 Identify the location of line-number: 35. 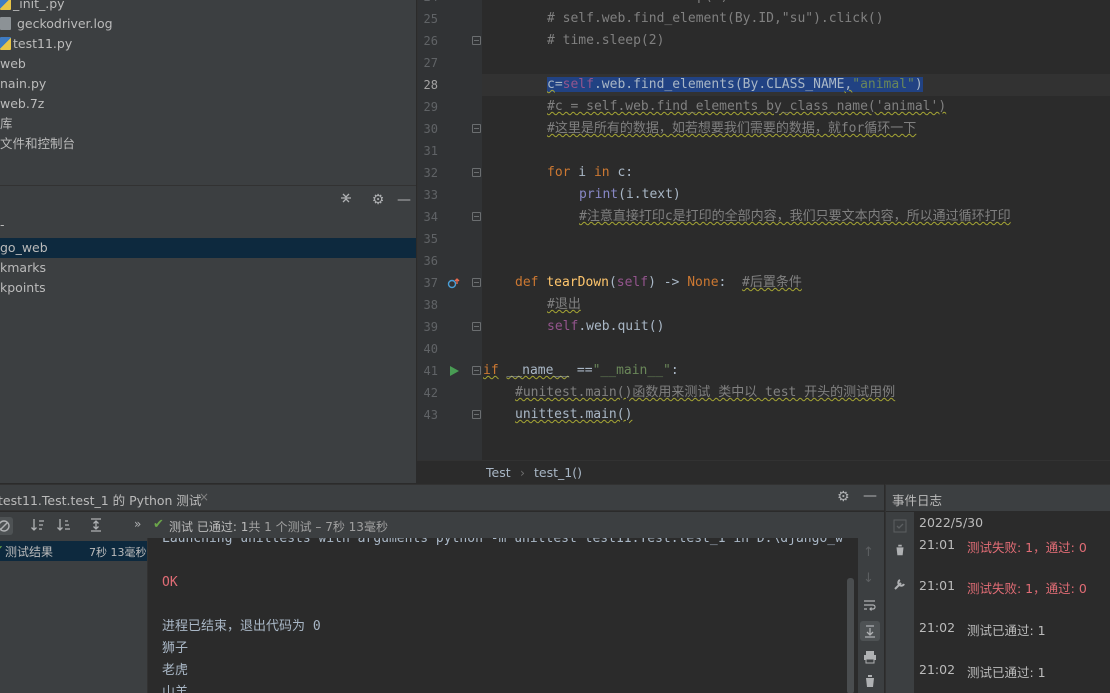
(430, 239).